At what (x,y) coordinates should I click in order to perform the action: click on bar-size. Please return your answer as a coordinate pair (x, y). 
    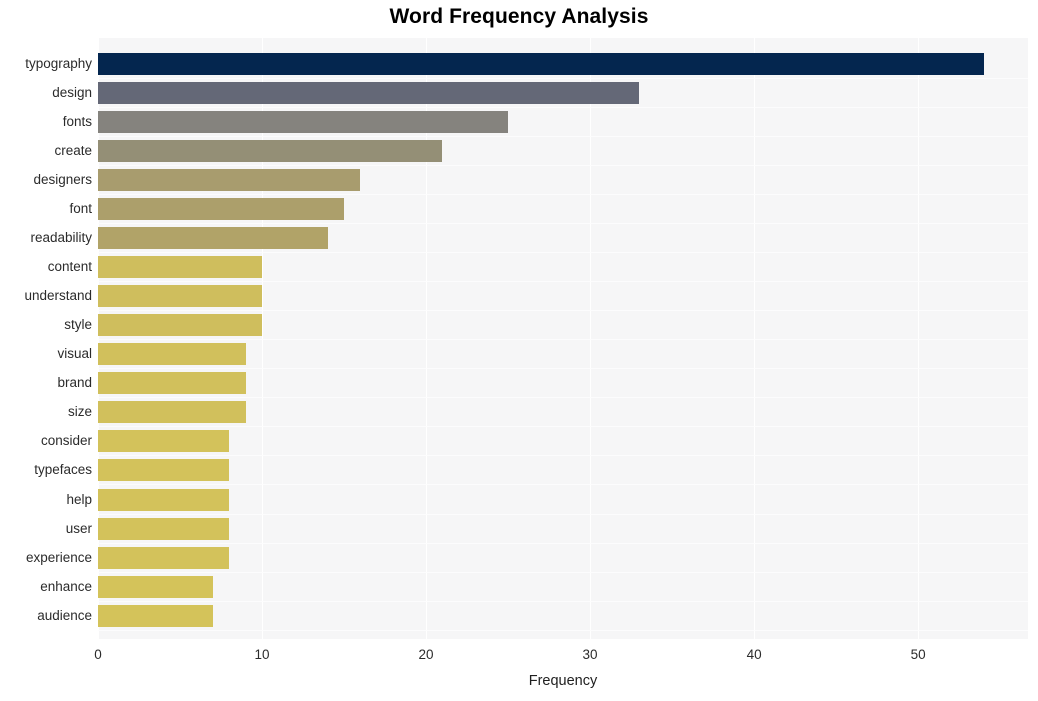
    Looking at the image, I should click on (172, 412).